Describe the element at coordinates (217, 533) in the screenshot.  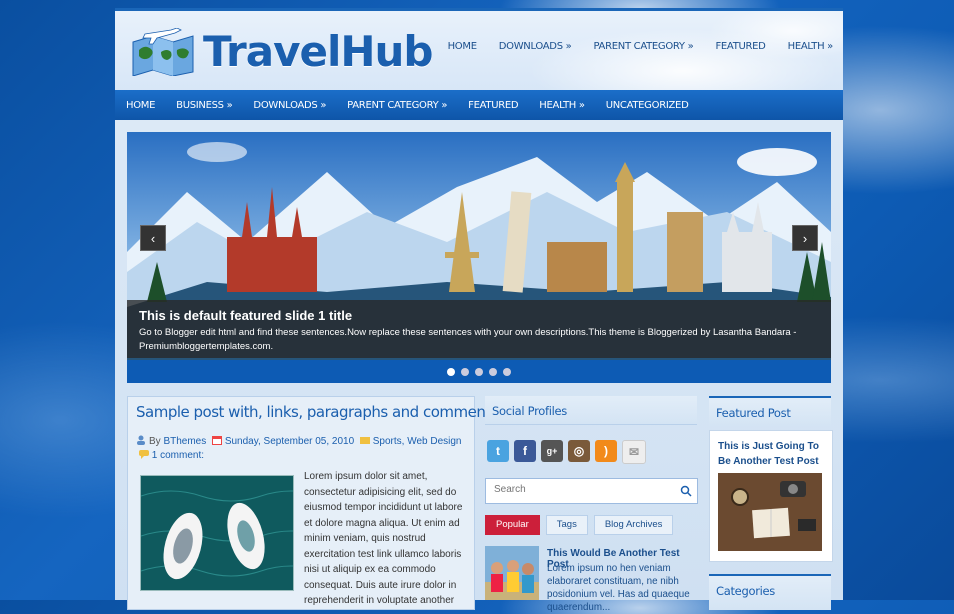
I see `post-thumbnail` at that location.